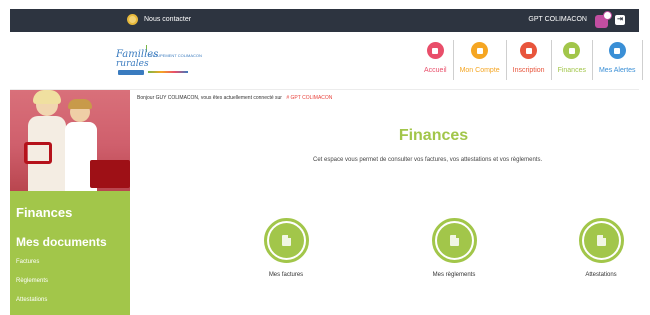 The width and height of the screenshot is (650, 315). I want to click on nav-label: Accueil, so click(435, 70).